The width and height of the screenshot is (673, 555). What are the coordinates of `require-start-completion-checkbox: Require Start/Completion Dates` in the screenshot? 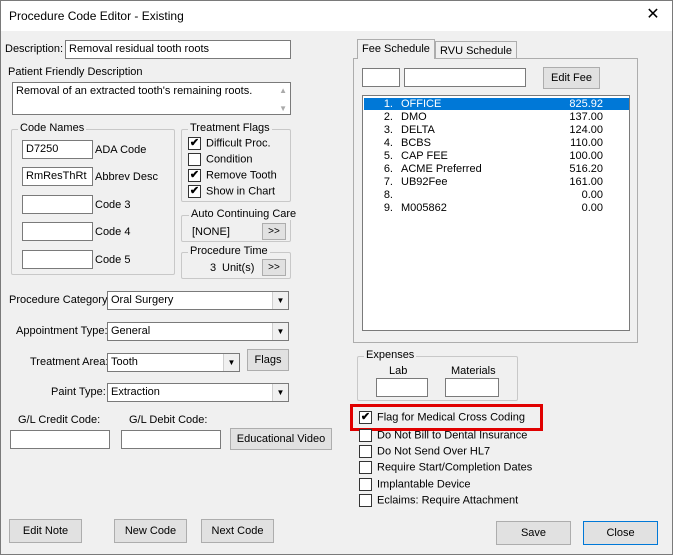 It's located at (445, 467).